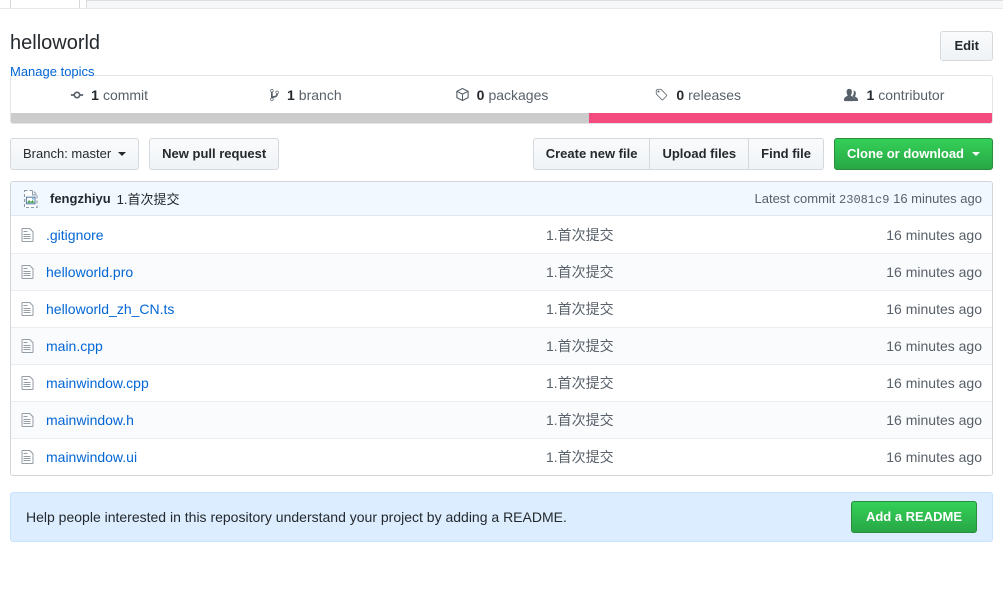 Image resolution: width=1003 pixels, height=591 pixels. Describe the element at coordinates (786, 154) in the screenshot. I see `find-file-button: Find file` at that location.